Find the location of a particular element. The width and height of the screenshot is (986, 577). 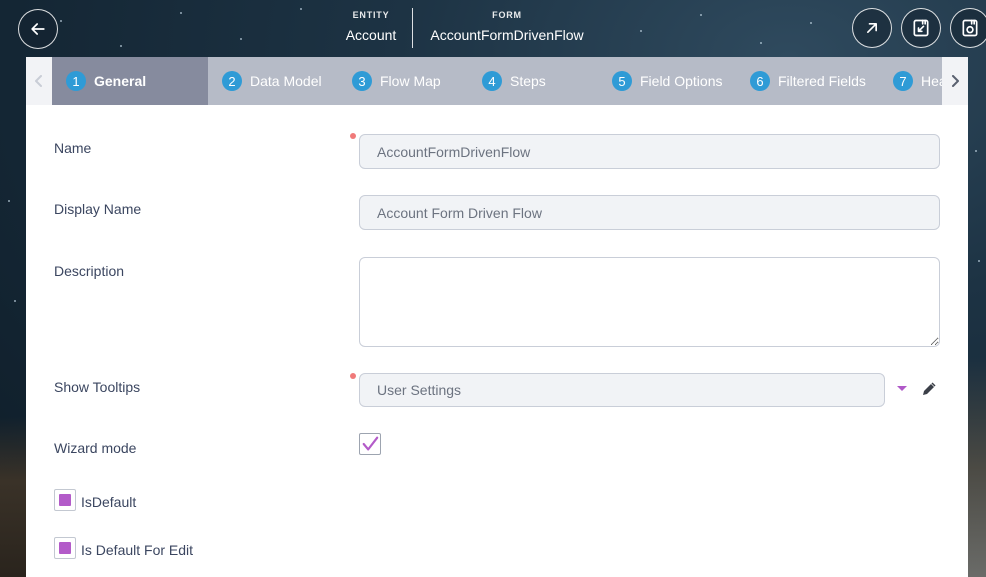

is-default-for-edit-checkbox is located at coordinates (65, 548).